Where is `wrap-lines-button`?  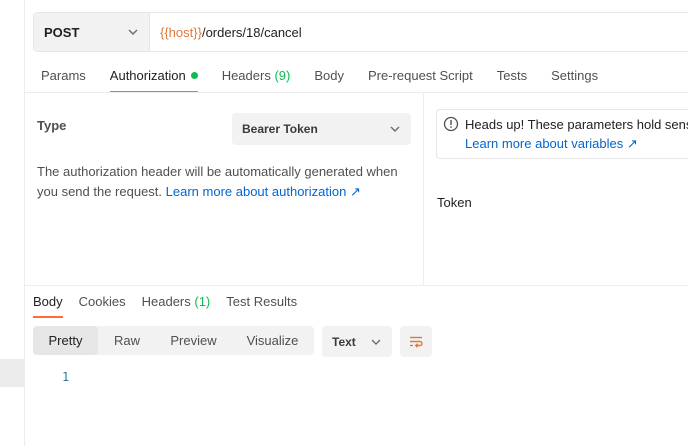
wrap-lines-button is located at coordinates (416, 341).